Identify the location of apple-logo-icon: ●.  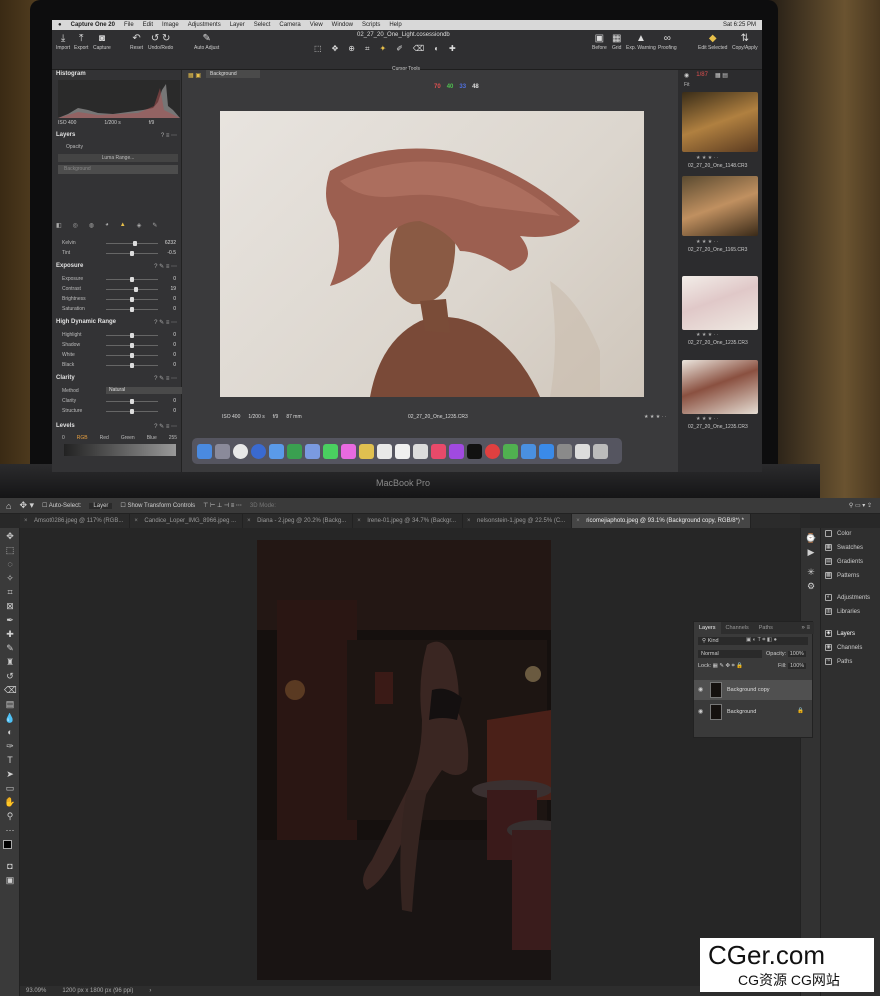
(60, 25).